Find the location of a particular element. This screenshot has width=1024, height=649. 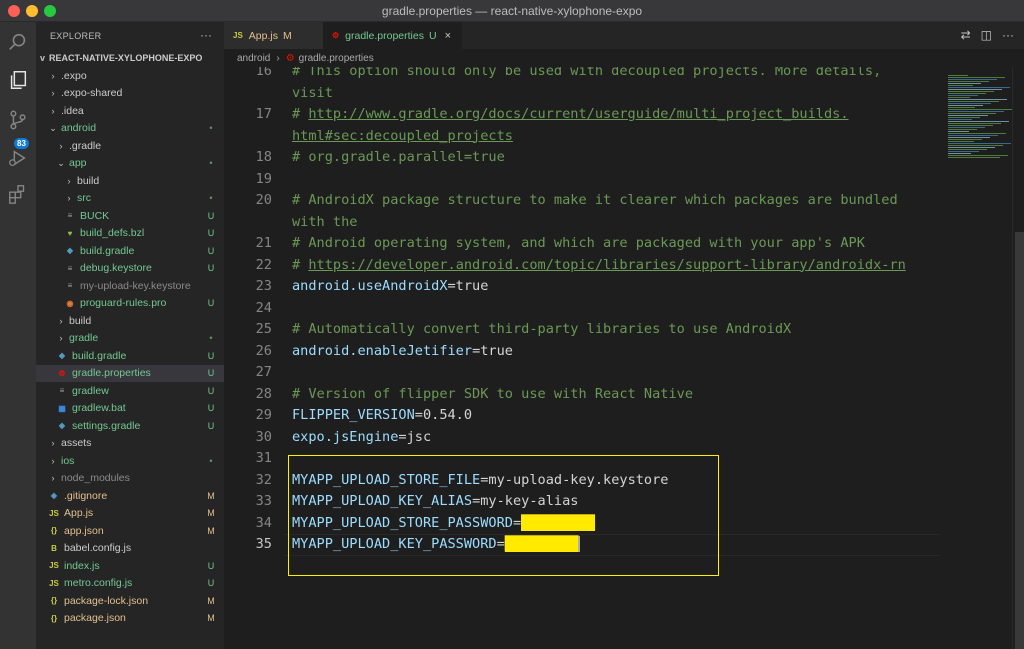

editor-scrollbar is located at coordinates (1018, 358).